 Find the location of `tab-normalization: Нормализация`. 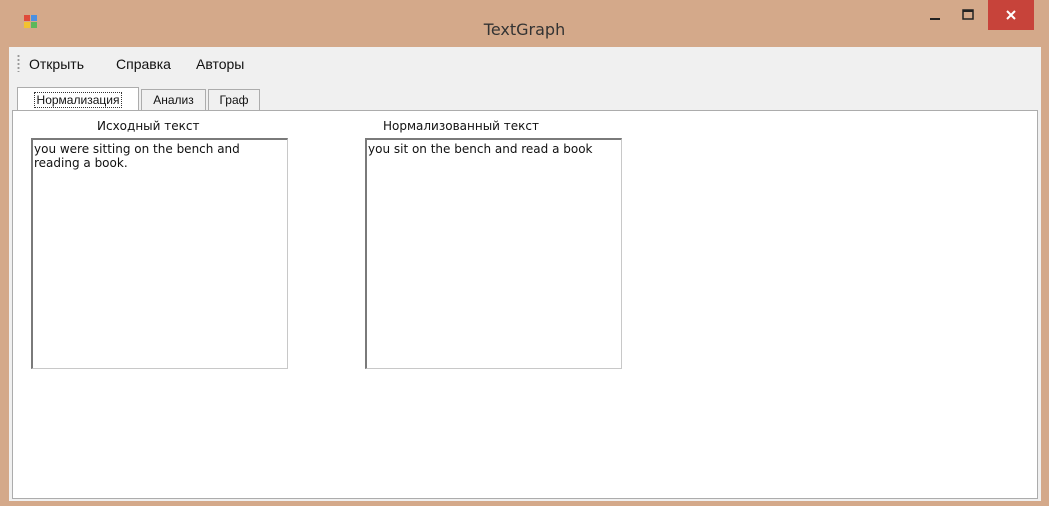

tab-normalization: Нормализация is located at coordinates (78, 99).